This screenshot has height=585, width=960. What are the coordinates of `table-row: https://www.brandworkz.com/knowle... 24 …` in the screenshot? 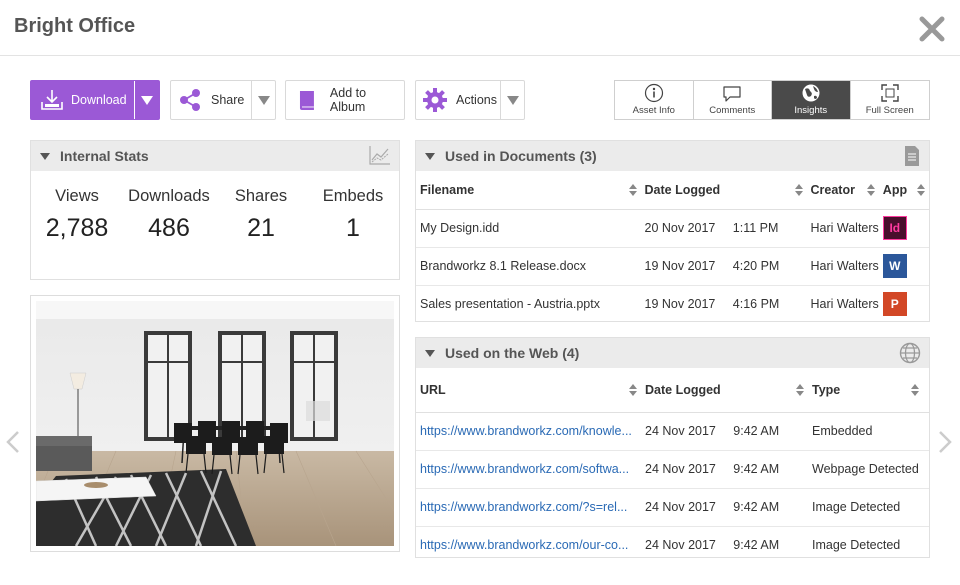 It's located at (672, 431).